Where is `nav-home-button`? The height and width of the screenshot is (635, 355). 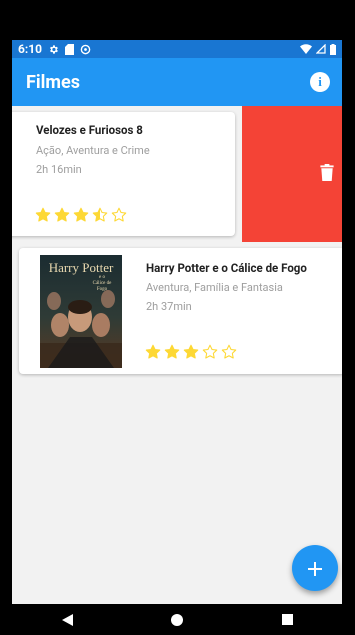 nav-home-button is located at coordinates (177, 619).